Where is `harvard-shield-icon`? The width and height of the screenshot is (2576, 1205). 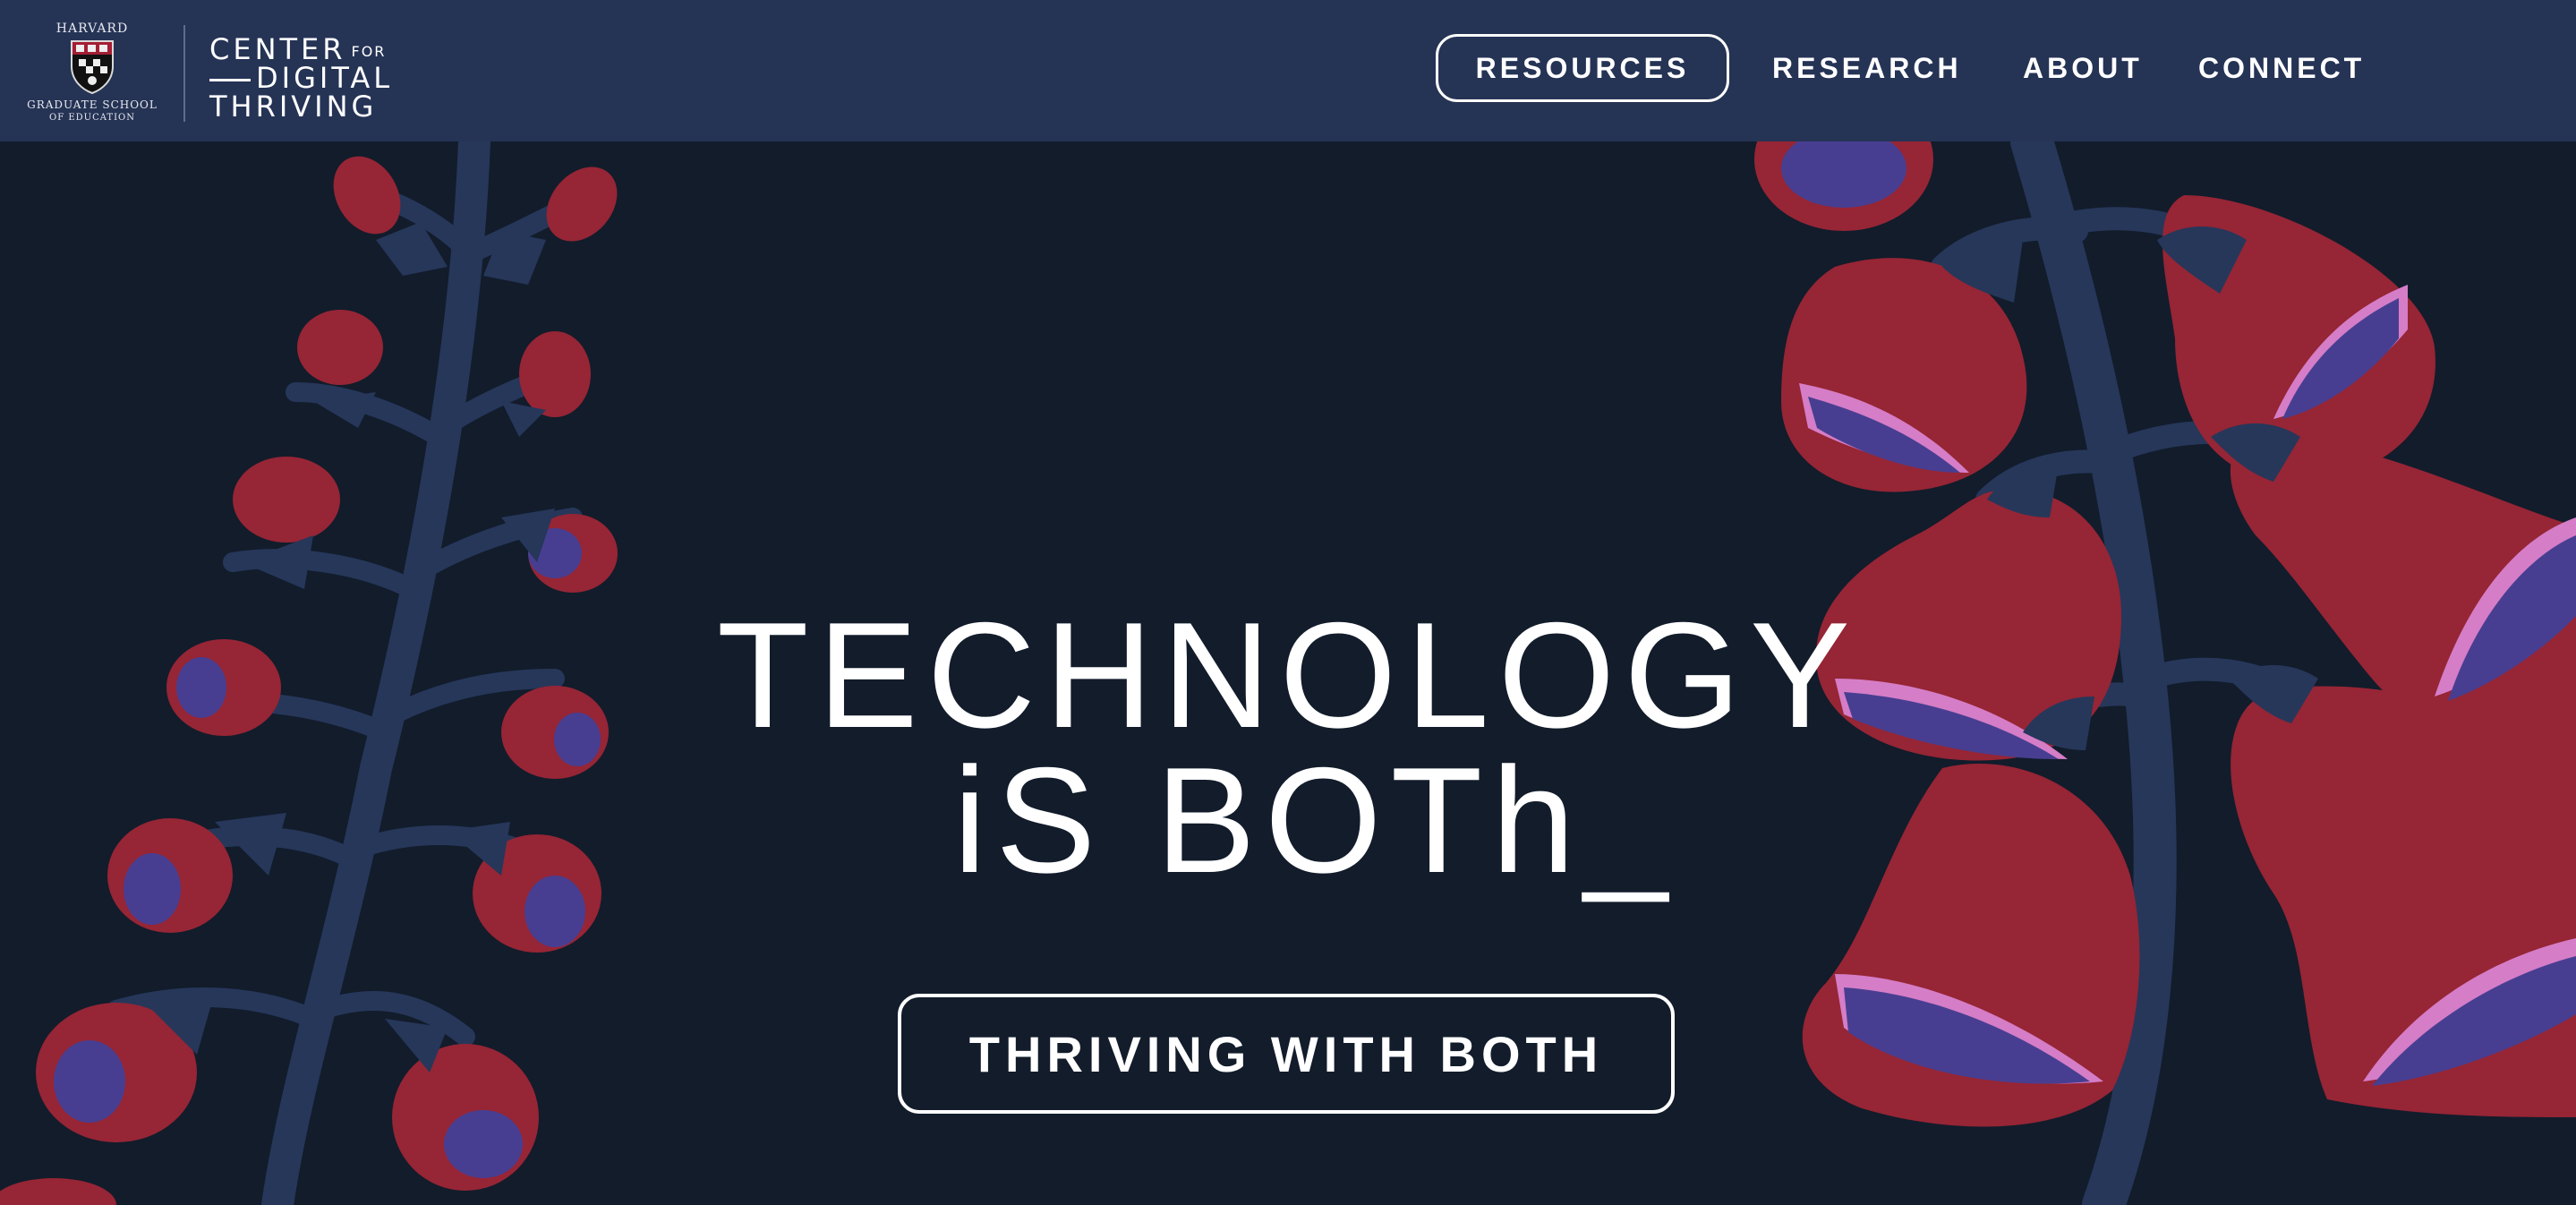 harvard-shield-icon is located at coordinates (92, 67).